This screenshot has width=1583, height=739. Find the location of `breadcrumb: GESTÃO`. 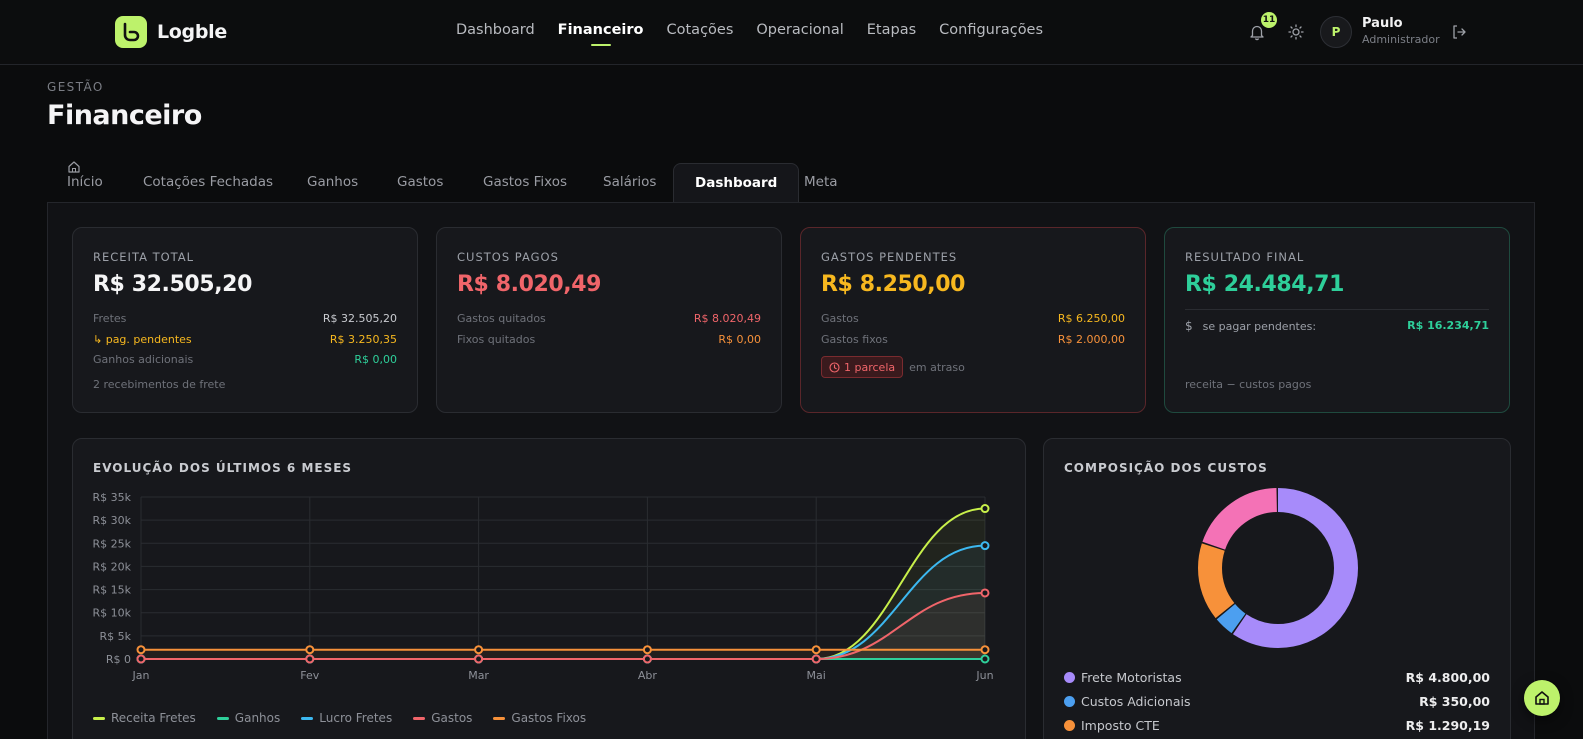

breadcrumb: GESTÃO is located at coordinates (75, 87).